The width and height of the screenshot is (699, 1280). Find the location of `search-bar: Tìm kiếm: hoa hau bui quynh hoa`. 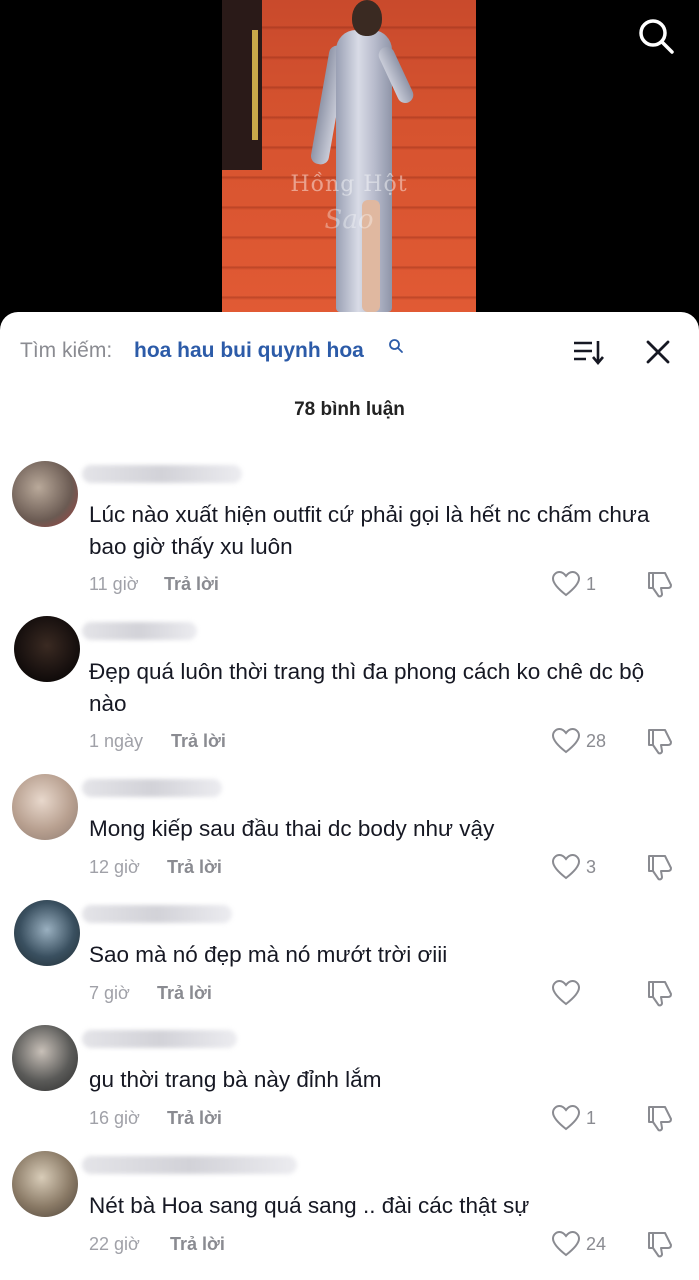

search-bar: Tìm kiếm: hoa hau bui quynh hoa is located at coordinates (349, 350).